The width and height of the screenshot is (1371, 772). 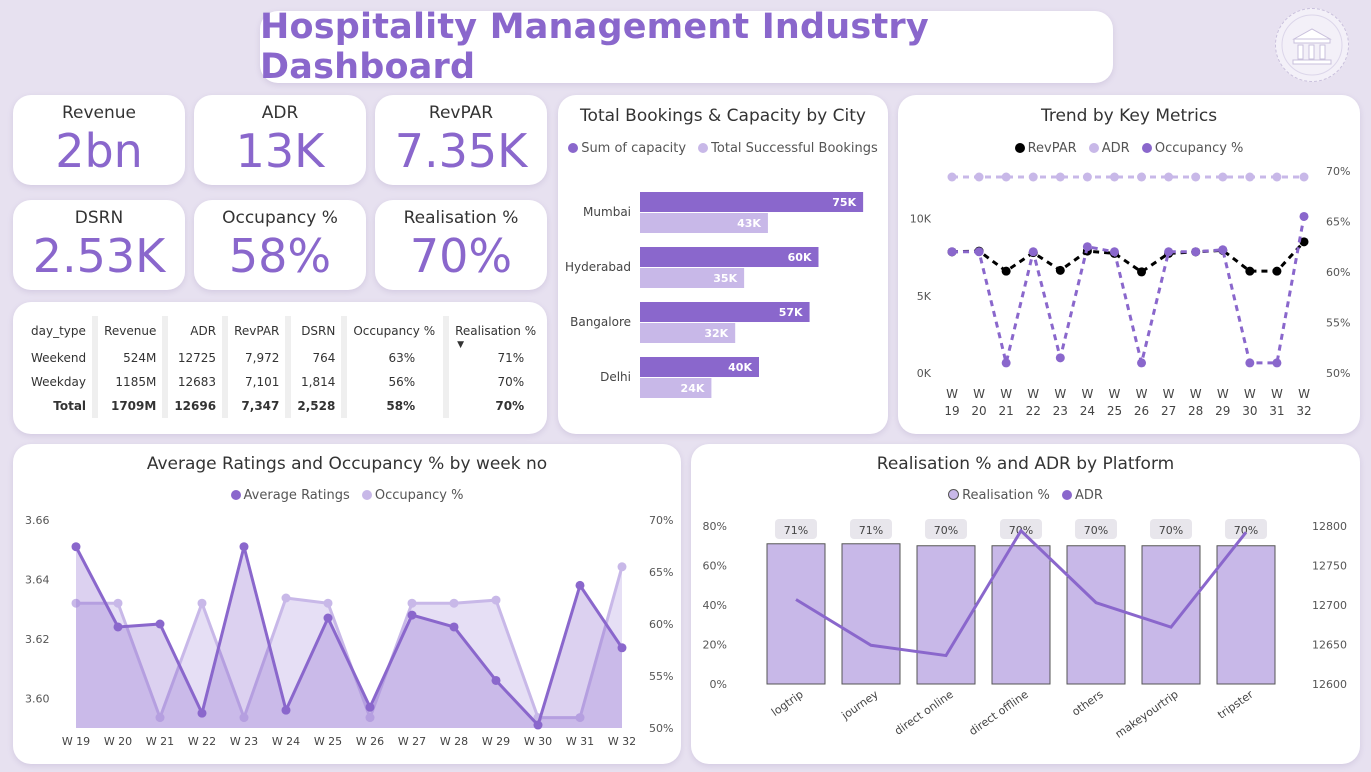 What do you see at coordinates (192, 358) in the screenshot?
I see `table-cell: 12725` at bounding box center [192, 358].